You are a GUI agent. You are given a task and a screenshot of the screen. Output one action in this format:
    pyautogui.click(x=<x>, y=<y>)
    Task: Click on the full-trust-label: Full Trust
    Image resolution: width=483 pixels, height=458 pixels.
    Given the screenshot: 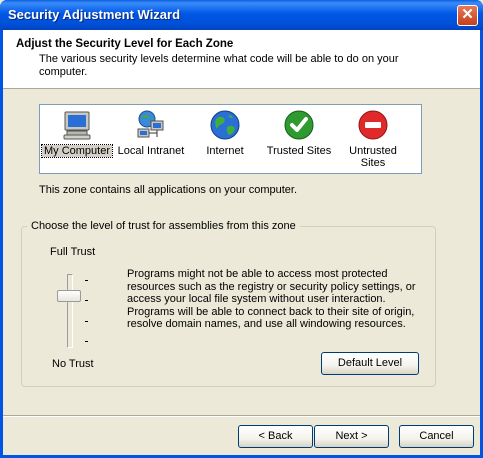 What is the action you would take?
    pyautogui.click(x=73, y=252)
    